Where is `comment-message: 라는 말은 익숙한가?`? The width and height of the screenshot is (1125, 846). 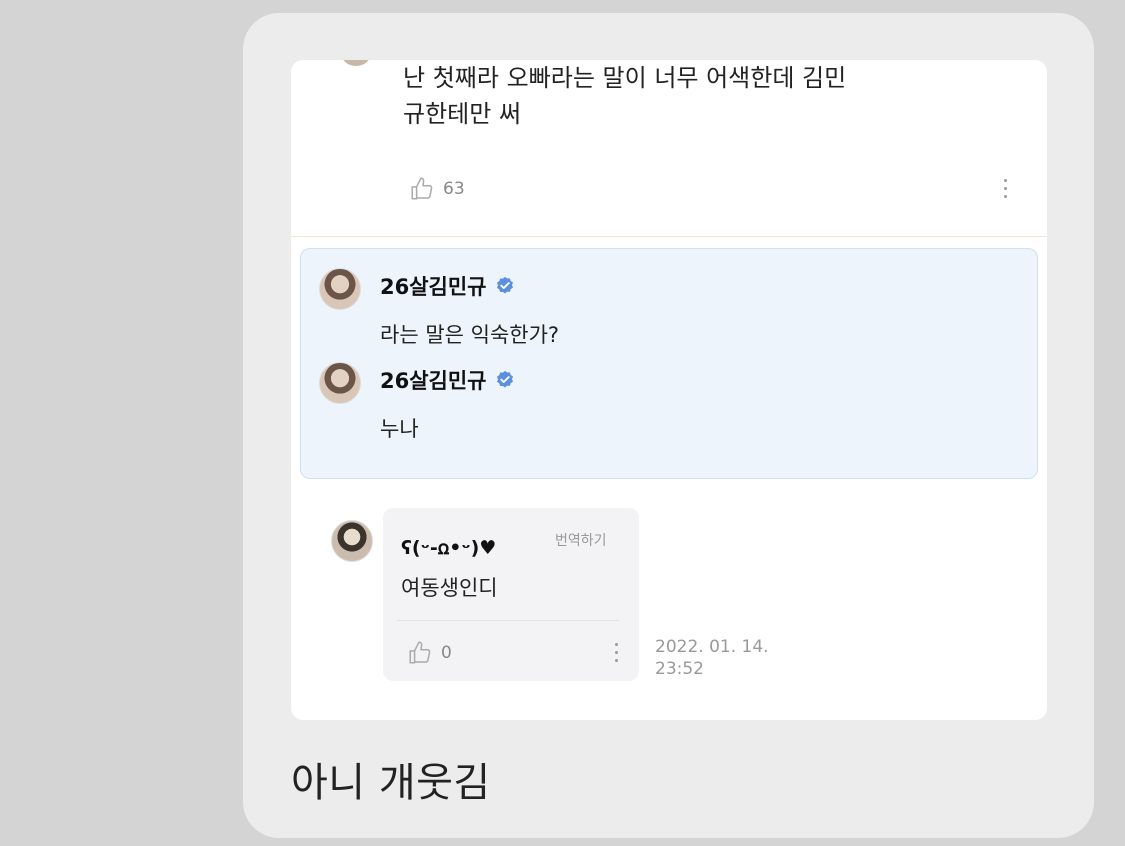 comment-message: 라는 말은 익숙한가? is located at coordinates (470, 335).